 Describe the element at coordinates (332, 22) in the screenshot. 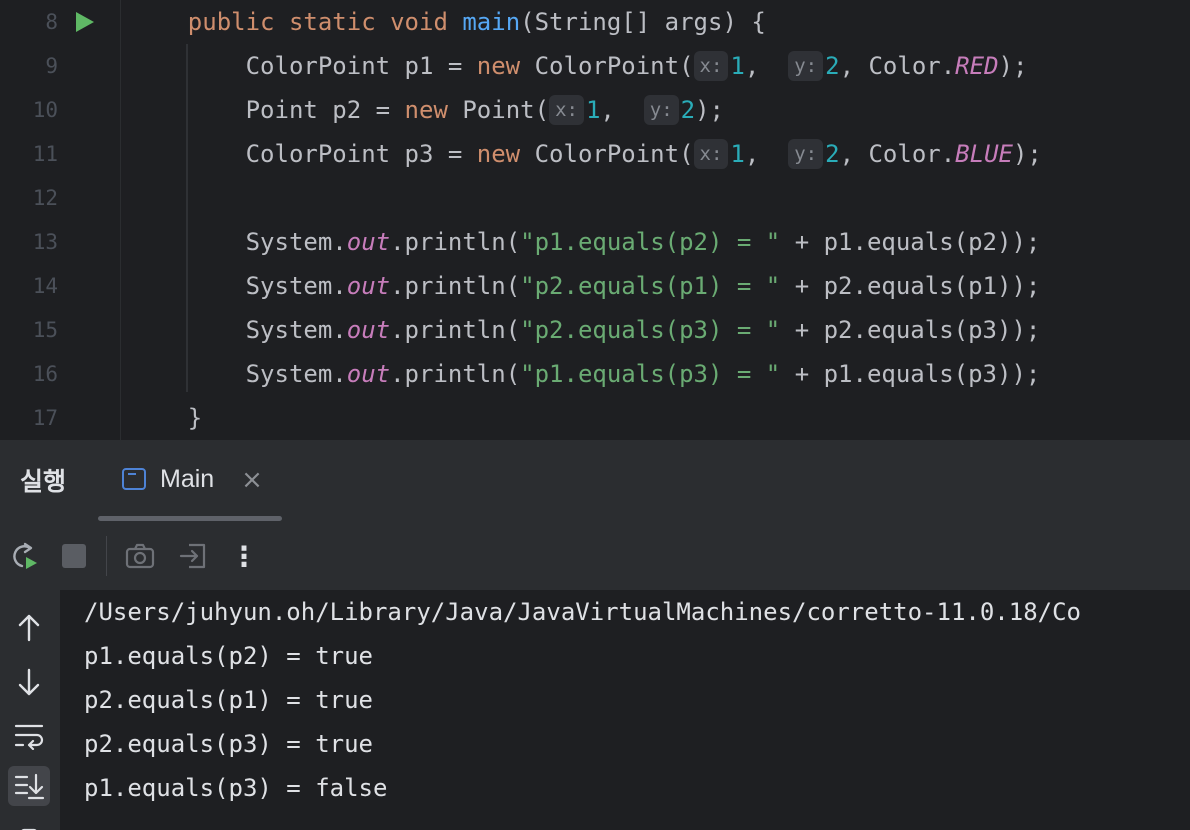

I see `code-token: static` at that location.